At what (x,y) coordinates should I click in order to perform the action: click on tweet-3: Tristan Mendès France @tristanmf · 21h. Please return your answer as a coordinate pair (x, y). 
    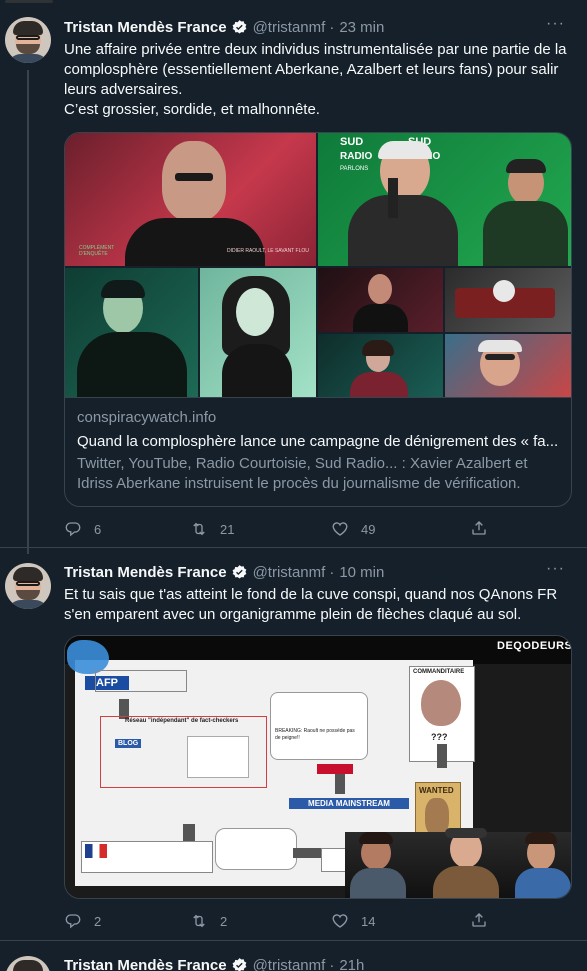
    Looking at the image, I should click on (293, 956).